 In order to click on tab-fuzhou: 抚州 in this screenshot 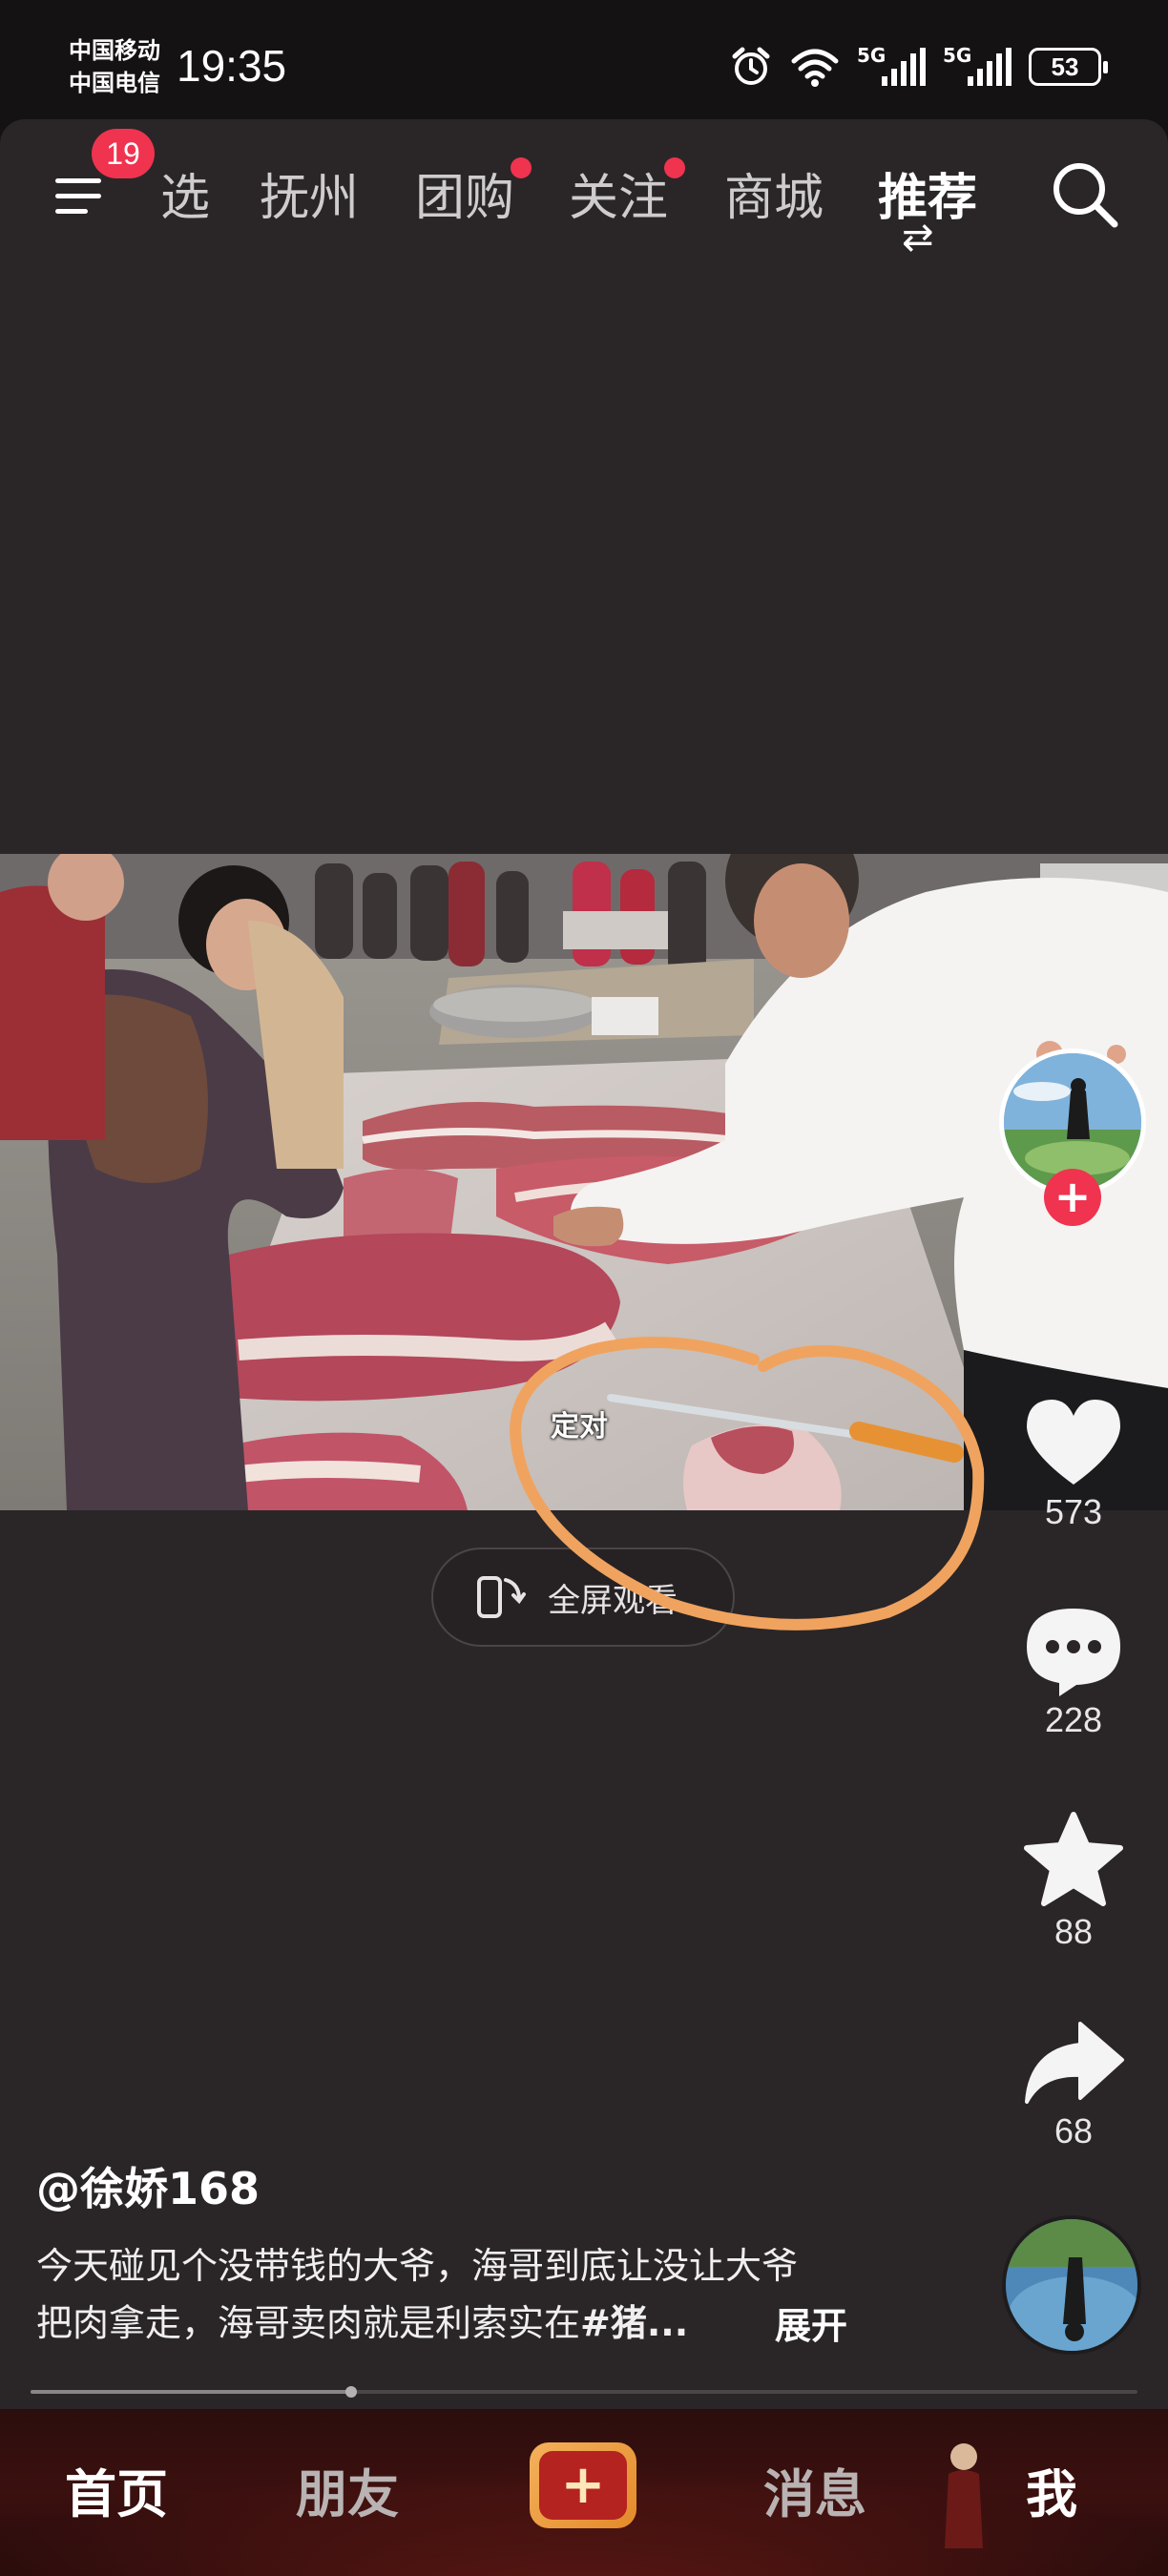, I will do `click(309, 193)`.